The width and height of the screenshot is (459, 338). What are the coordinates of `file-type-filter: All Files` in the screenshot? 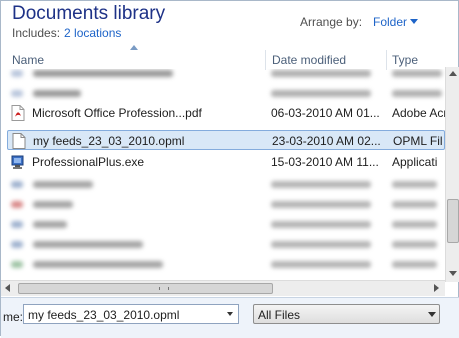 It's located at (346, 314).